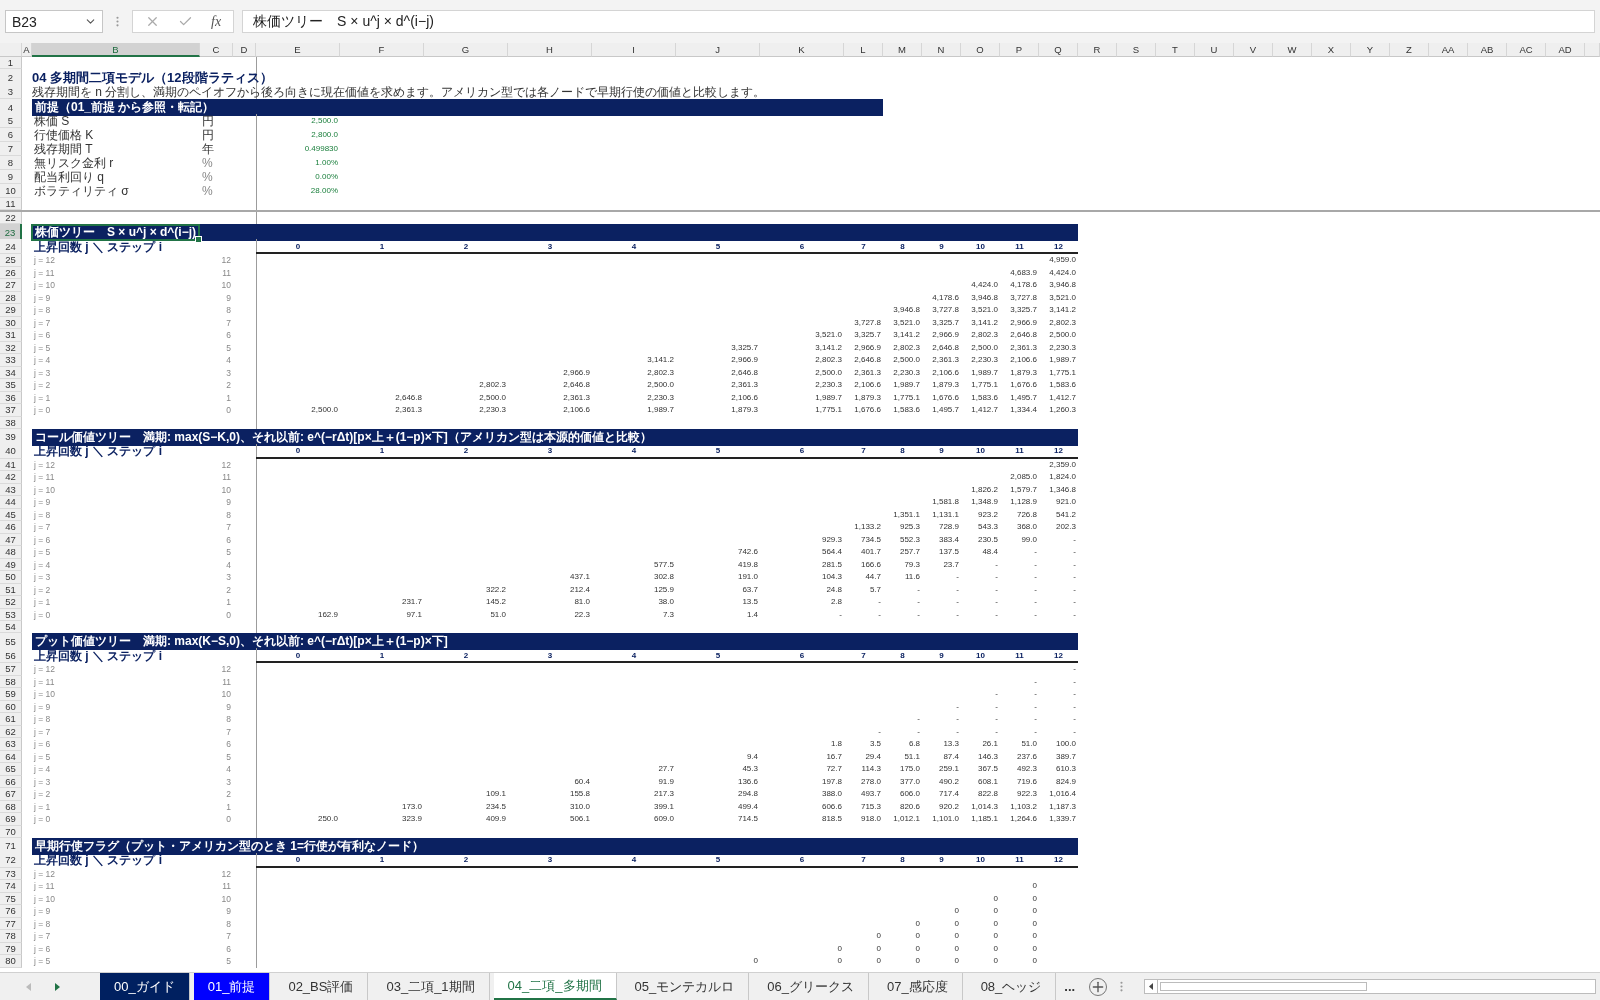  What do you see at coordinates (11, 177) in the screenshot?
I see `row-number: 9` at bounding box center [11, 177].